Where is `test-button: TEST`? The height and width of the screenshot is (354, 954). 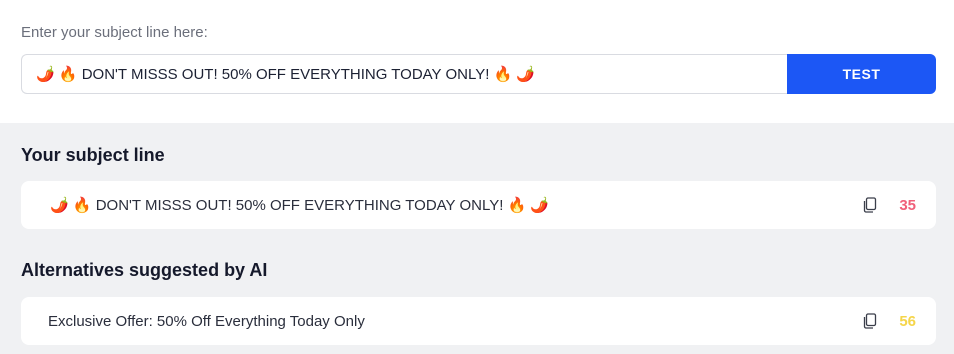 test-button: TEST is located at coordinates (861, 74).